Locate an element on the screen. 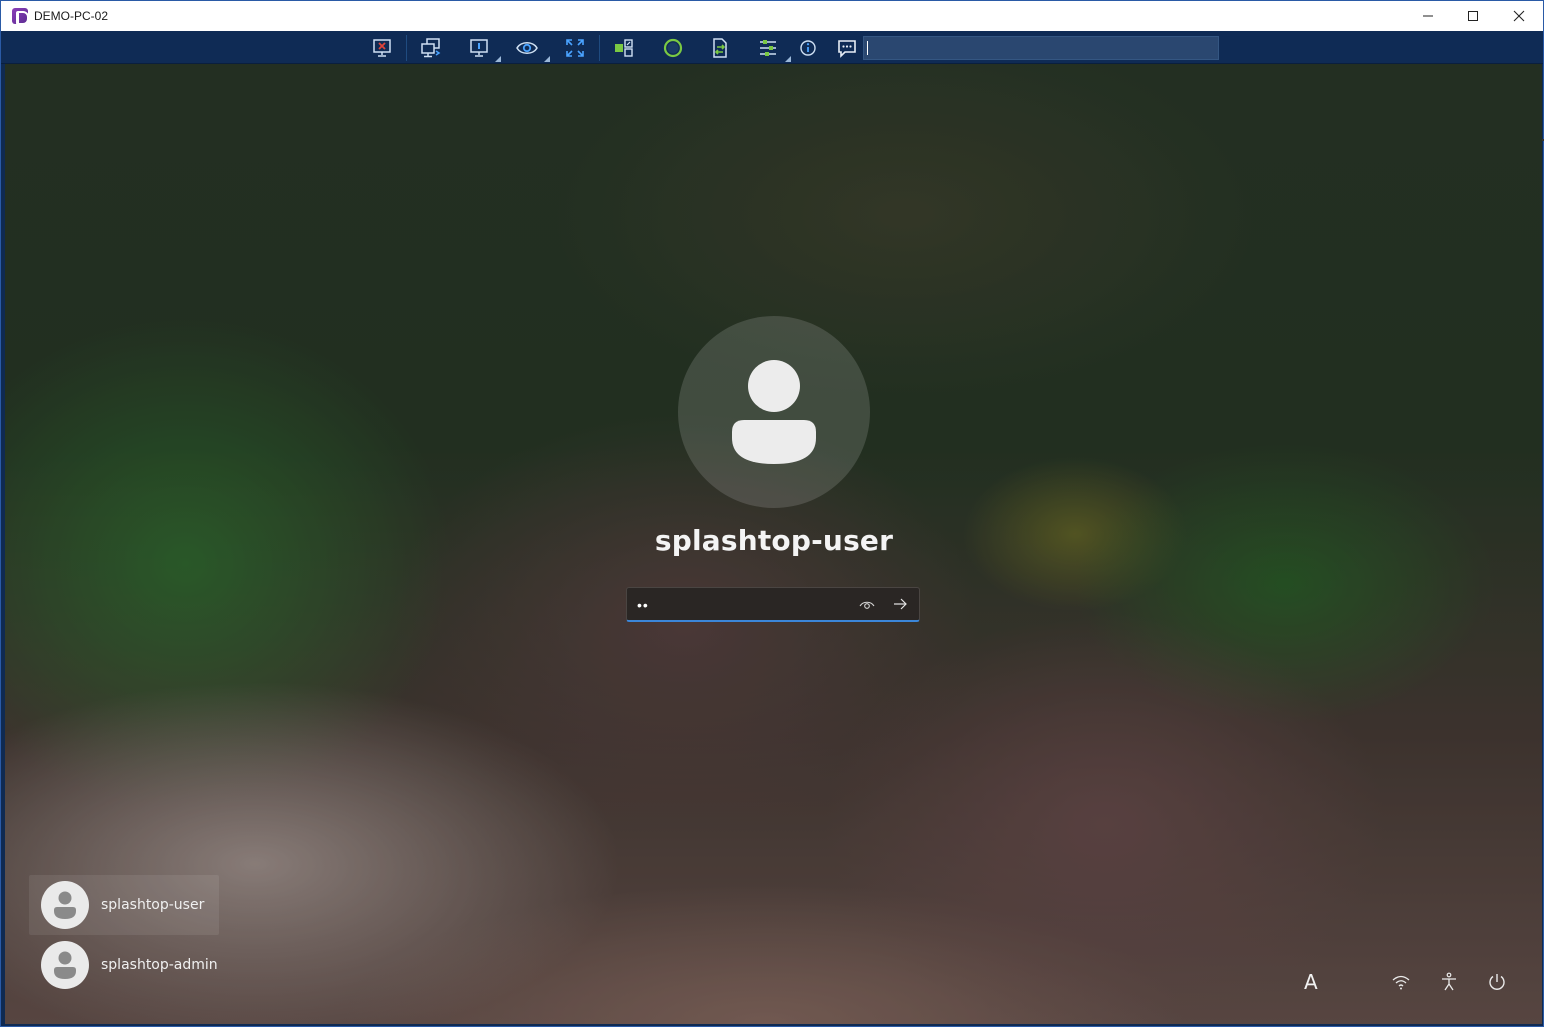 The width and height of the screenshot is (1544, 1027). switch-monitor-button is located at coordinates (431, 48).